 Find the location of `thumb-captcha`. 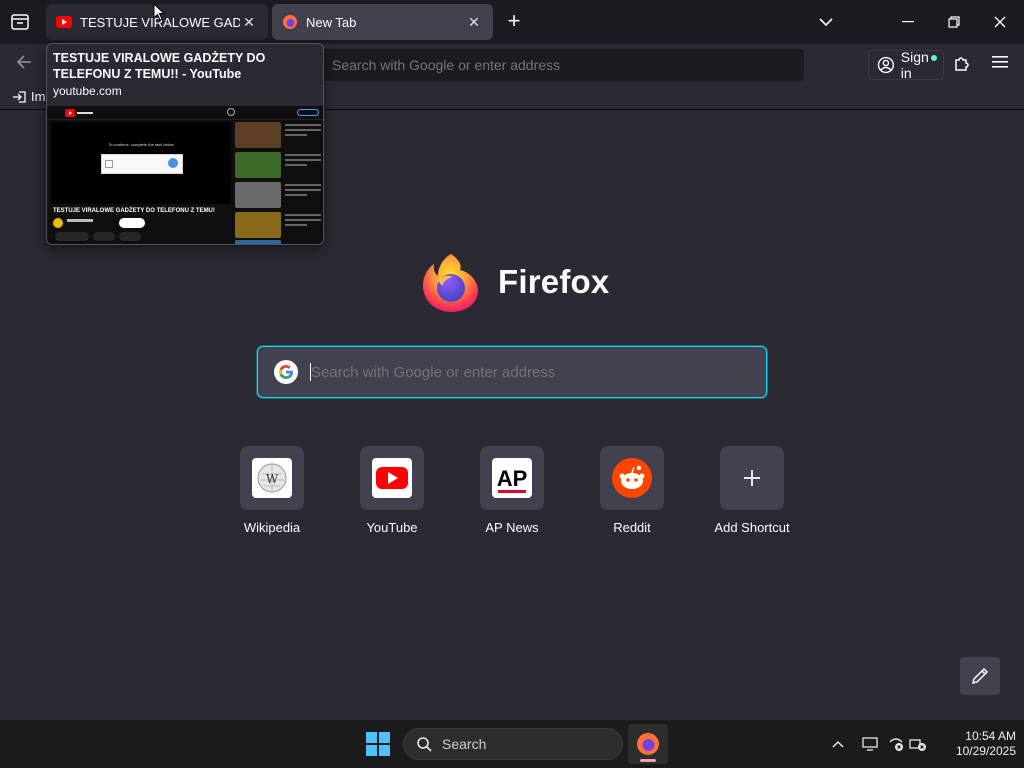

thumb-captcha is located at coordinates (142, 164).